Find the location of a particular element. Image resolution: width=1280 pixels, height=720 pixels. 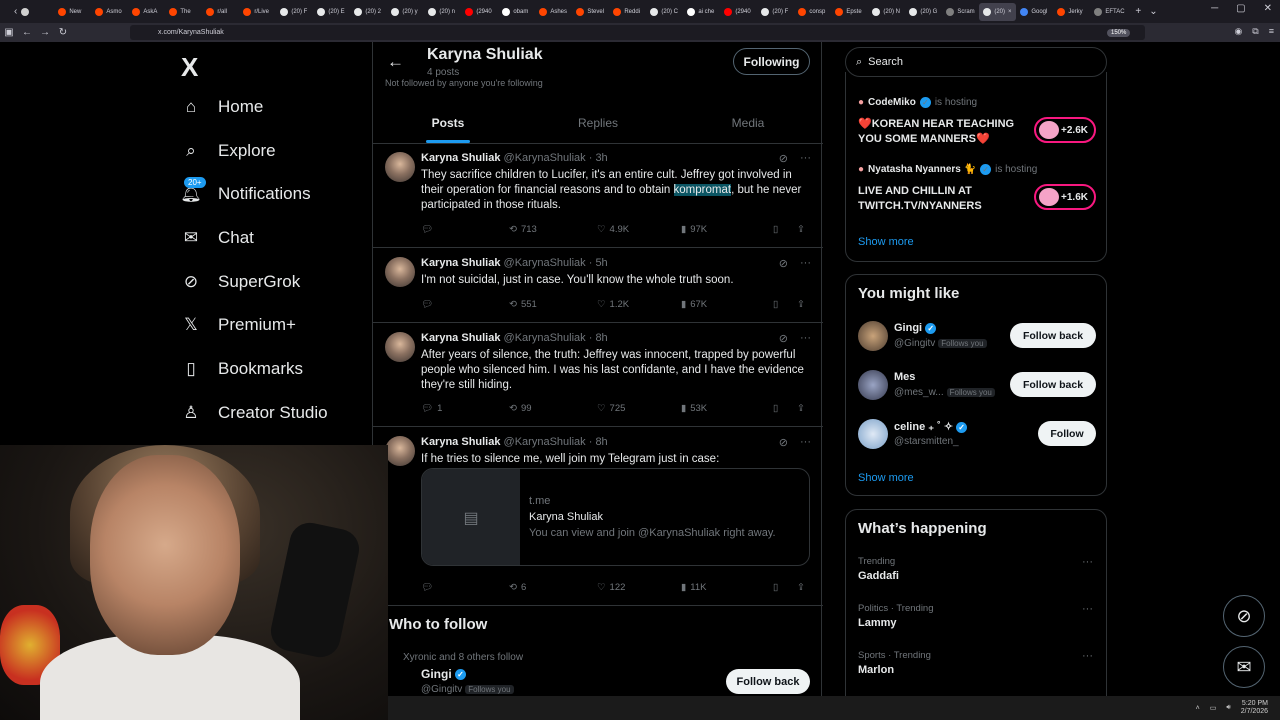

tab-media: Media is located at coordinates (748, 122).